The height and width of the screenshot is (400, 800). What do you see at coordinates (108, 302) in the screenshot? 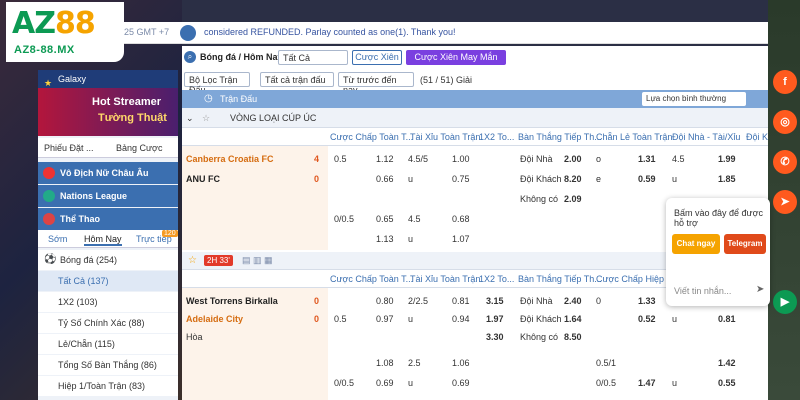
I see `market-item-1x2: 1X2 (103)` at bounding box center [108, 302].